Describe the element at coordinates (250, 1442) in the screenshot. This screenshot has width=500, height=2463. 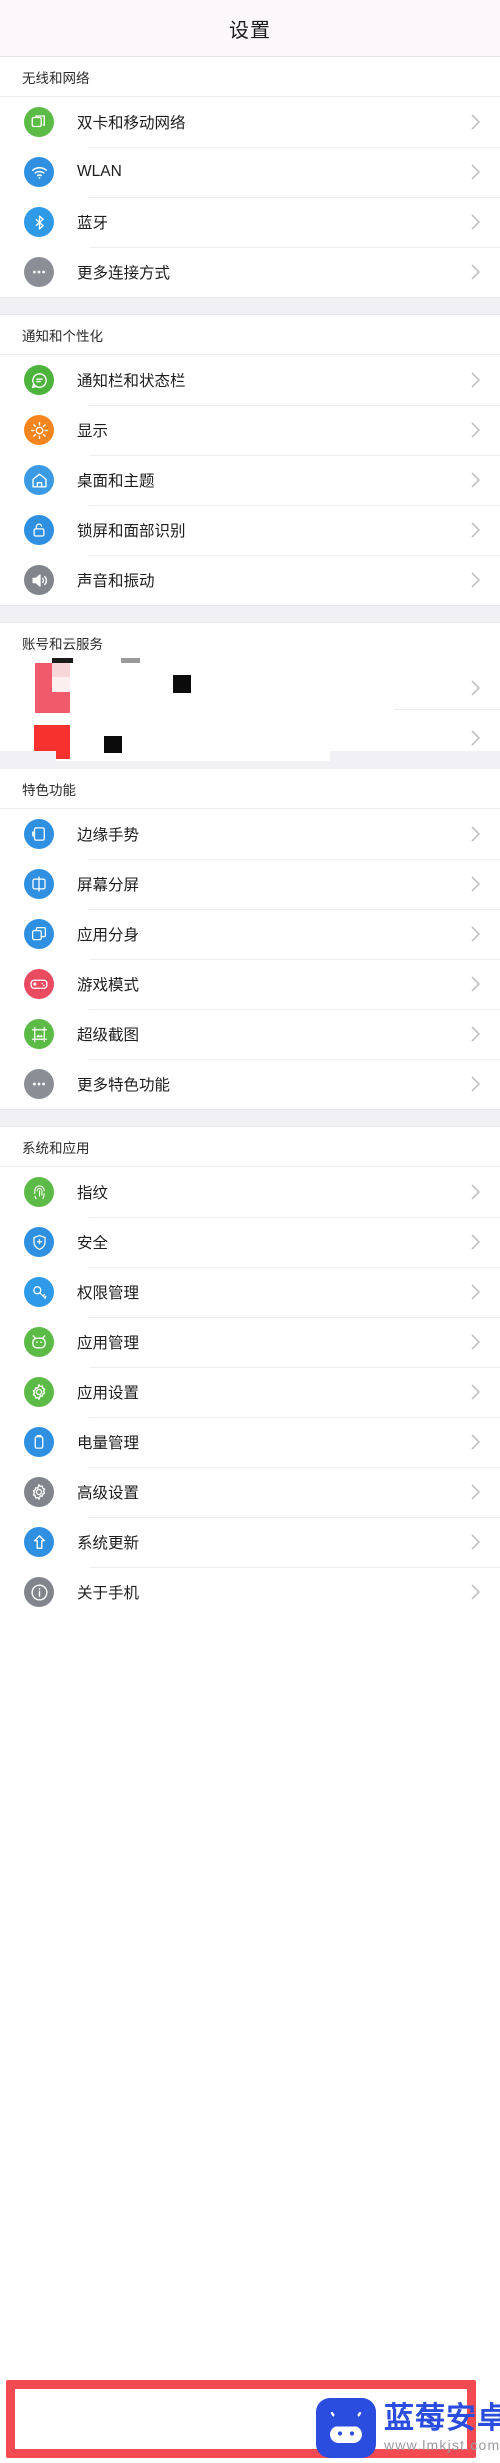
I see `settings-row-battery: 电量管理` at that location.